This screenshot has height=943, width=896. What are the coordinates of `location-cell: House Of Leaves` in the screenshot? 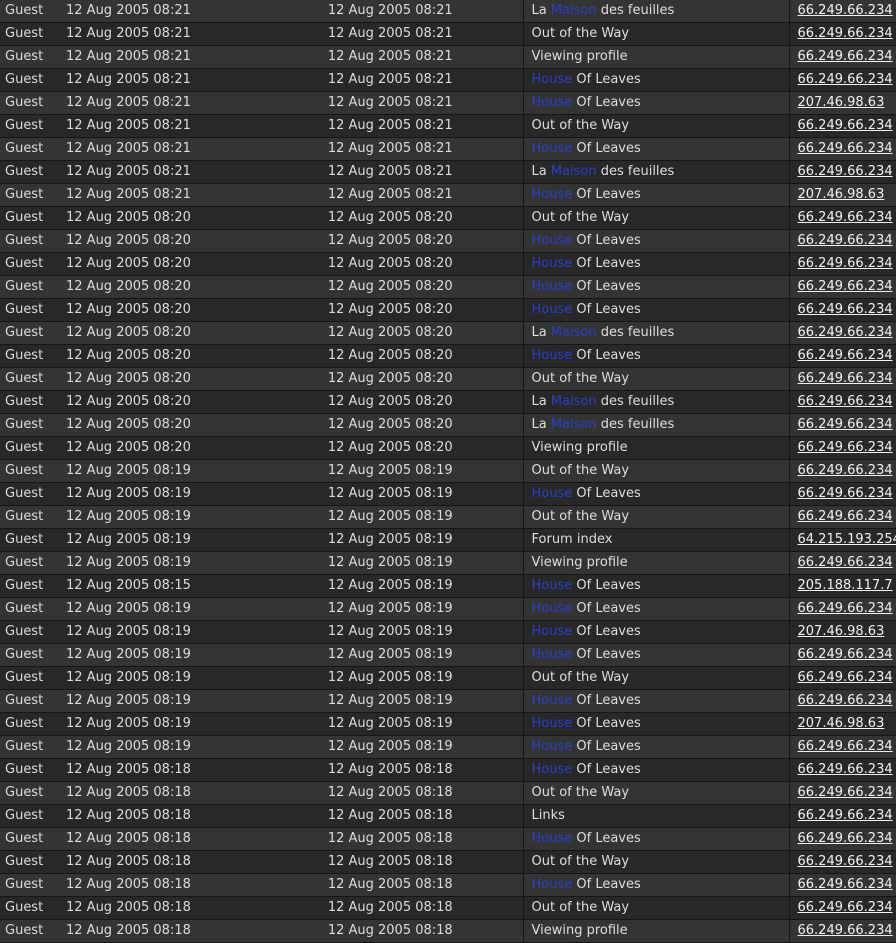 It's located at (656, 609).